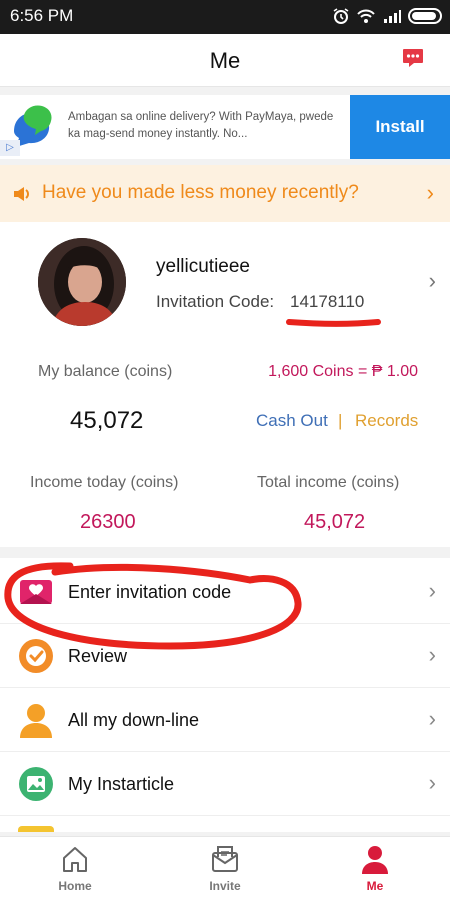 This screenshot has width=450, height=900. I want to click on total-income-label: Total income (coins), so click(328, 482).